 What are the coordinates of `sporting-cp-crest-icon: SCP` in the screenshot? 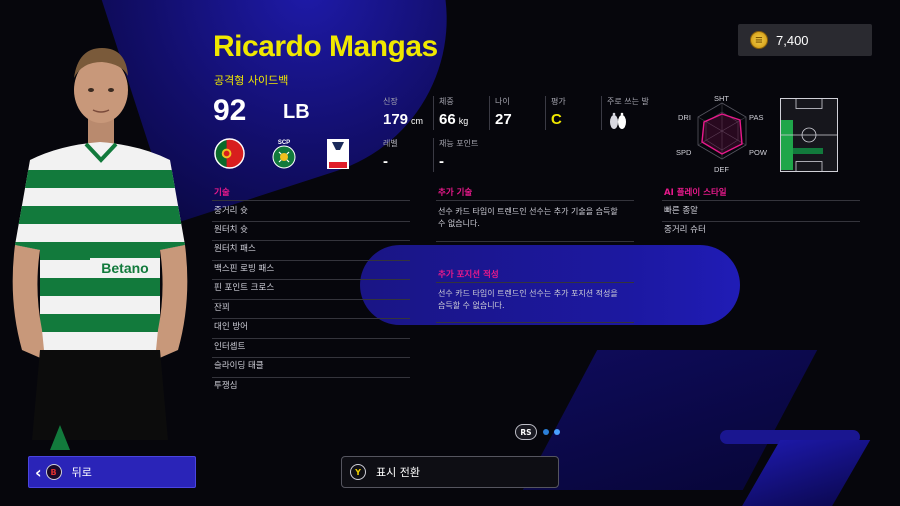 It's located at (284, 154).